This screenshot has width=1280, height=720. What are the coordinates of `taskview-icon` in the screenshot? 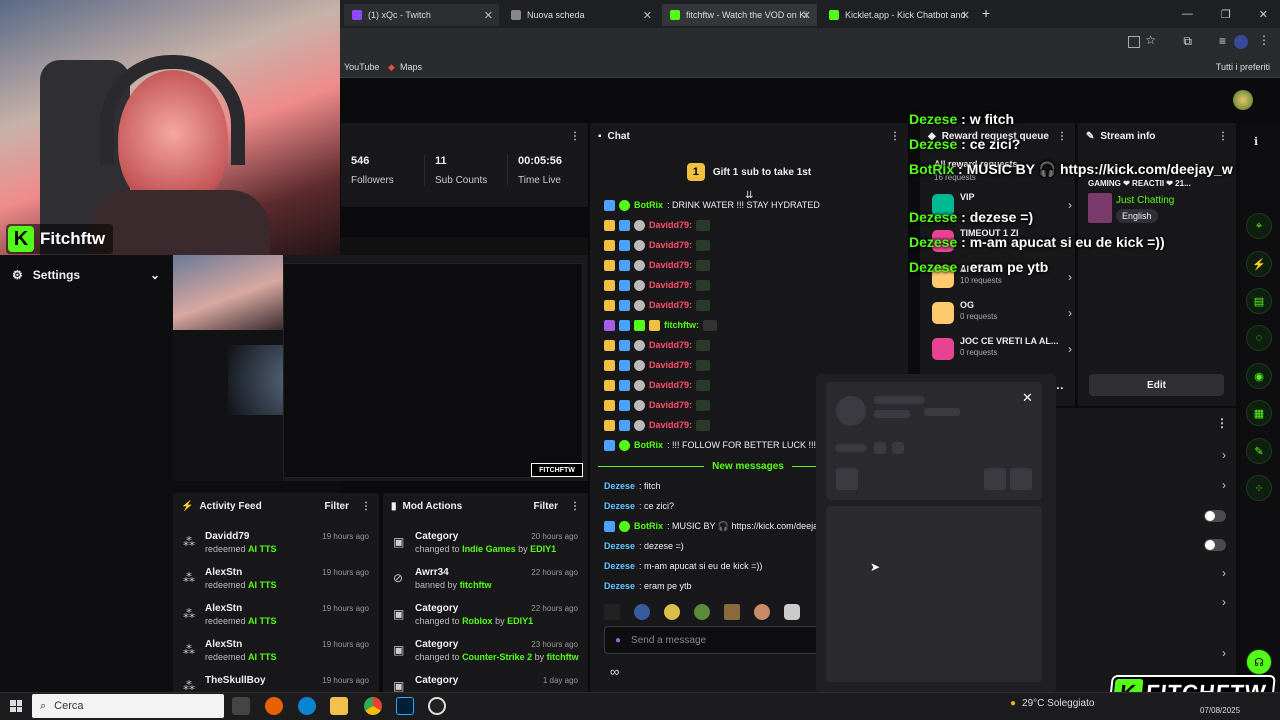 It's located at (241, 706).